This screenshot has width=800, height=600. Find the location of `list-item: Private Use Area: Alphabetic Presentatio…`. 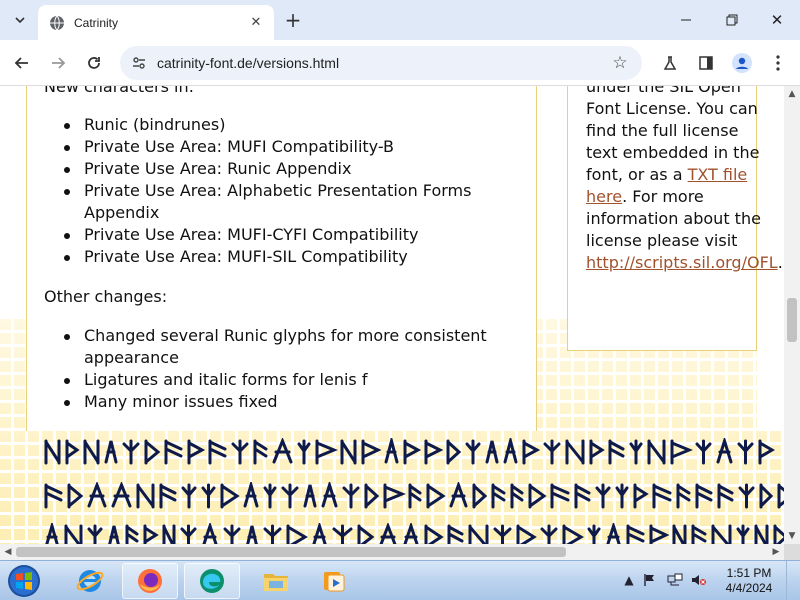

list-item: Private Use Area: Alphabetic Presentatio… is located at coordinates (264, 202).